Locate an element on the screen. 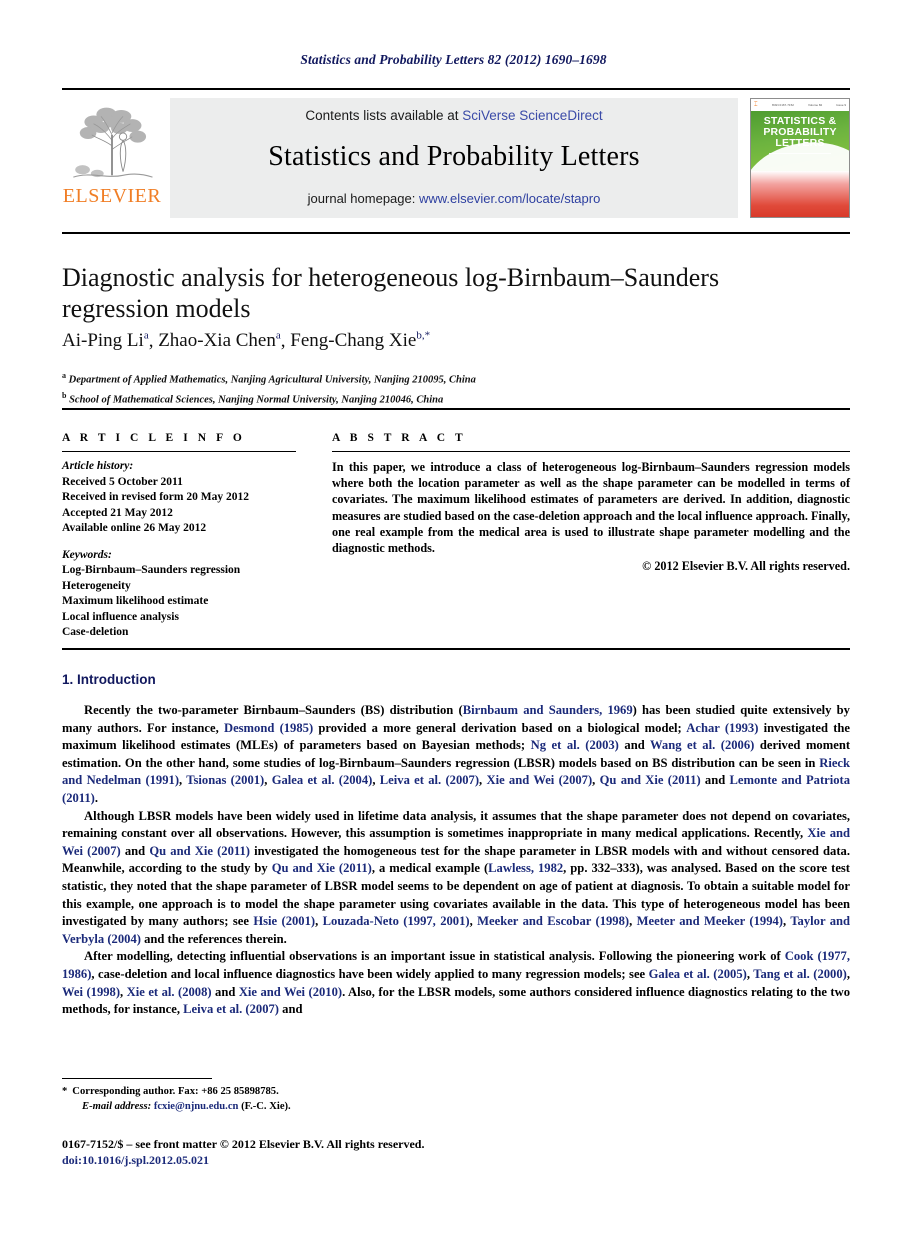  journal-title: Statistics and Probability Letters is located at coordinates (454, 156).